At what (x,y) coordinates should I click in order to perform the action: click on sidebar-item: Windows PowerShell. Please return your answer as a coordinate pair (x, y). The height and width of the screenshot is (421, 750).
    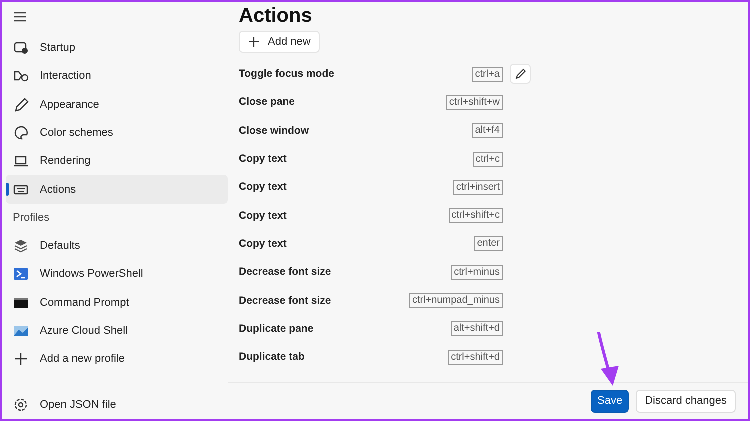
    Looking at the image, I should click on (117, 274).